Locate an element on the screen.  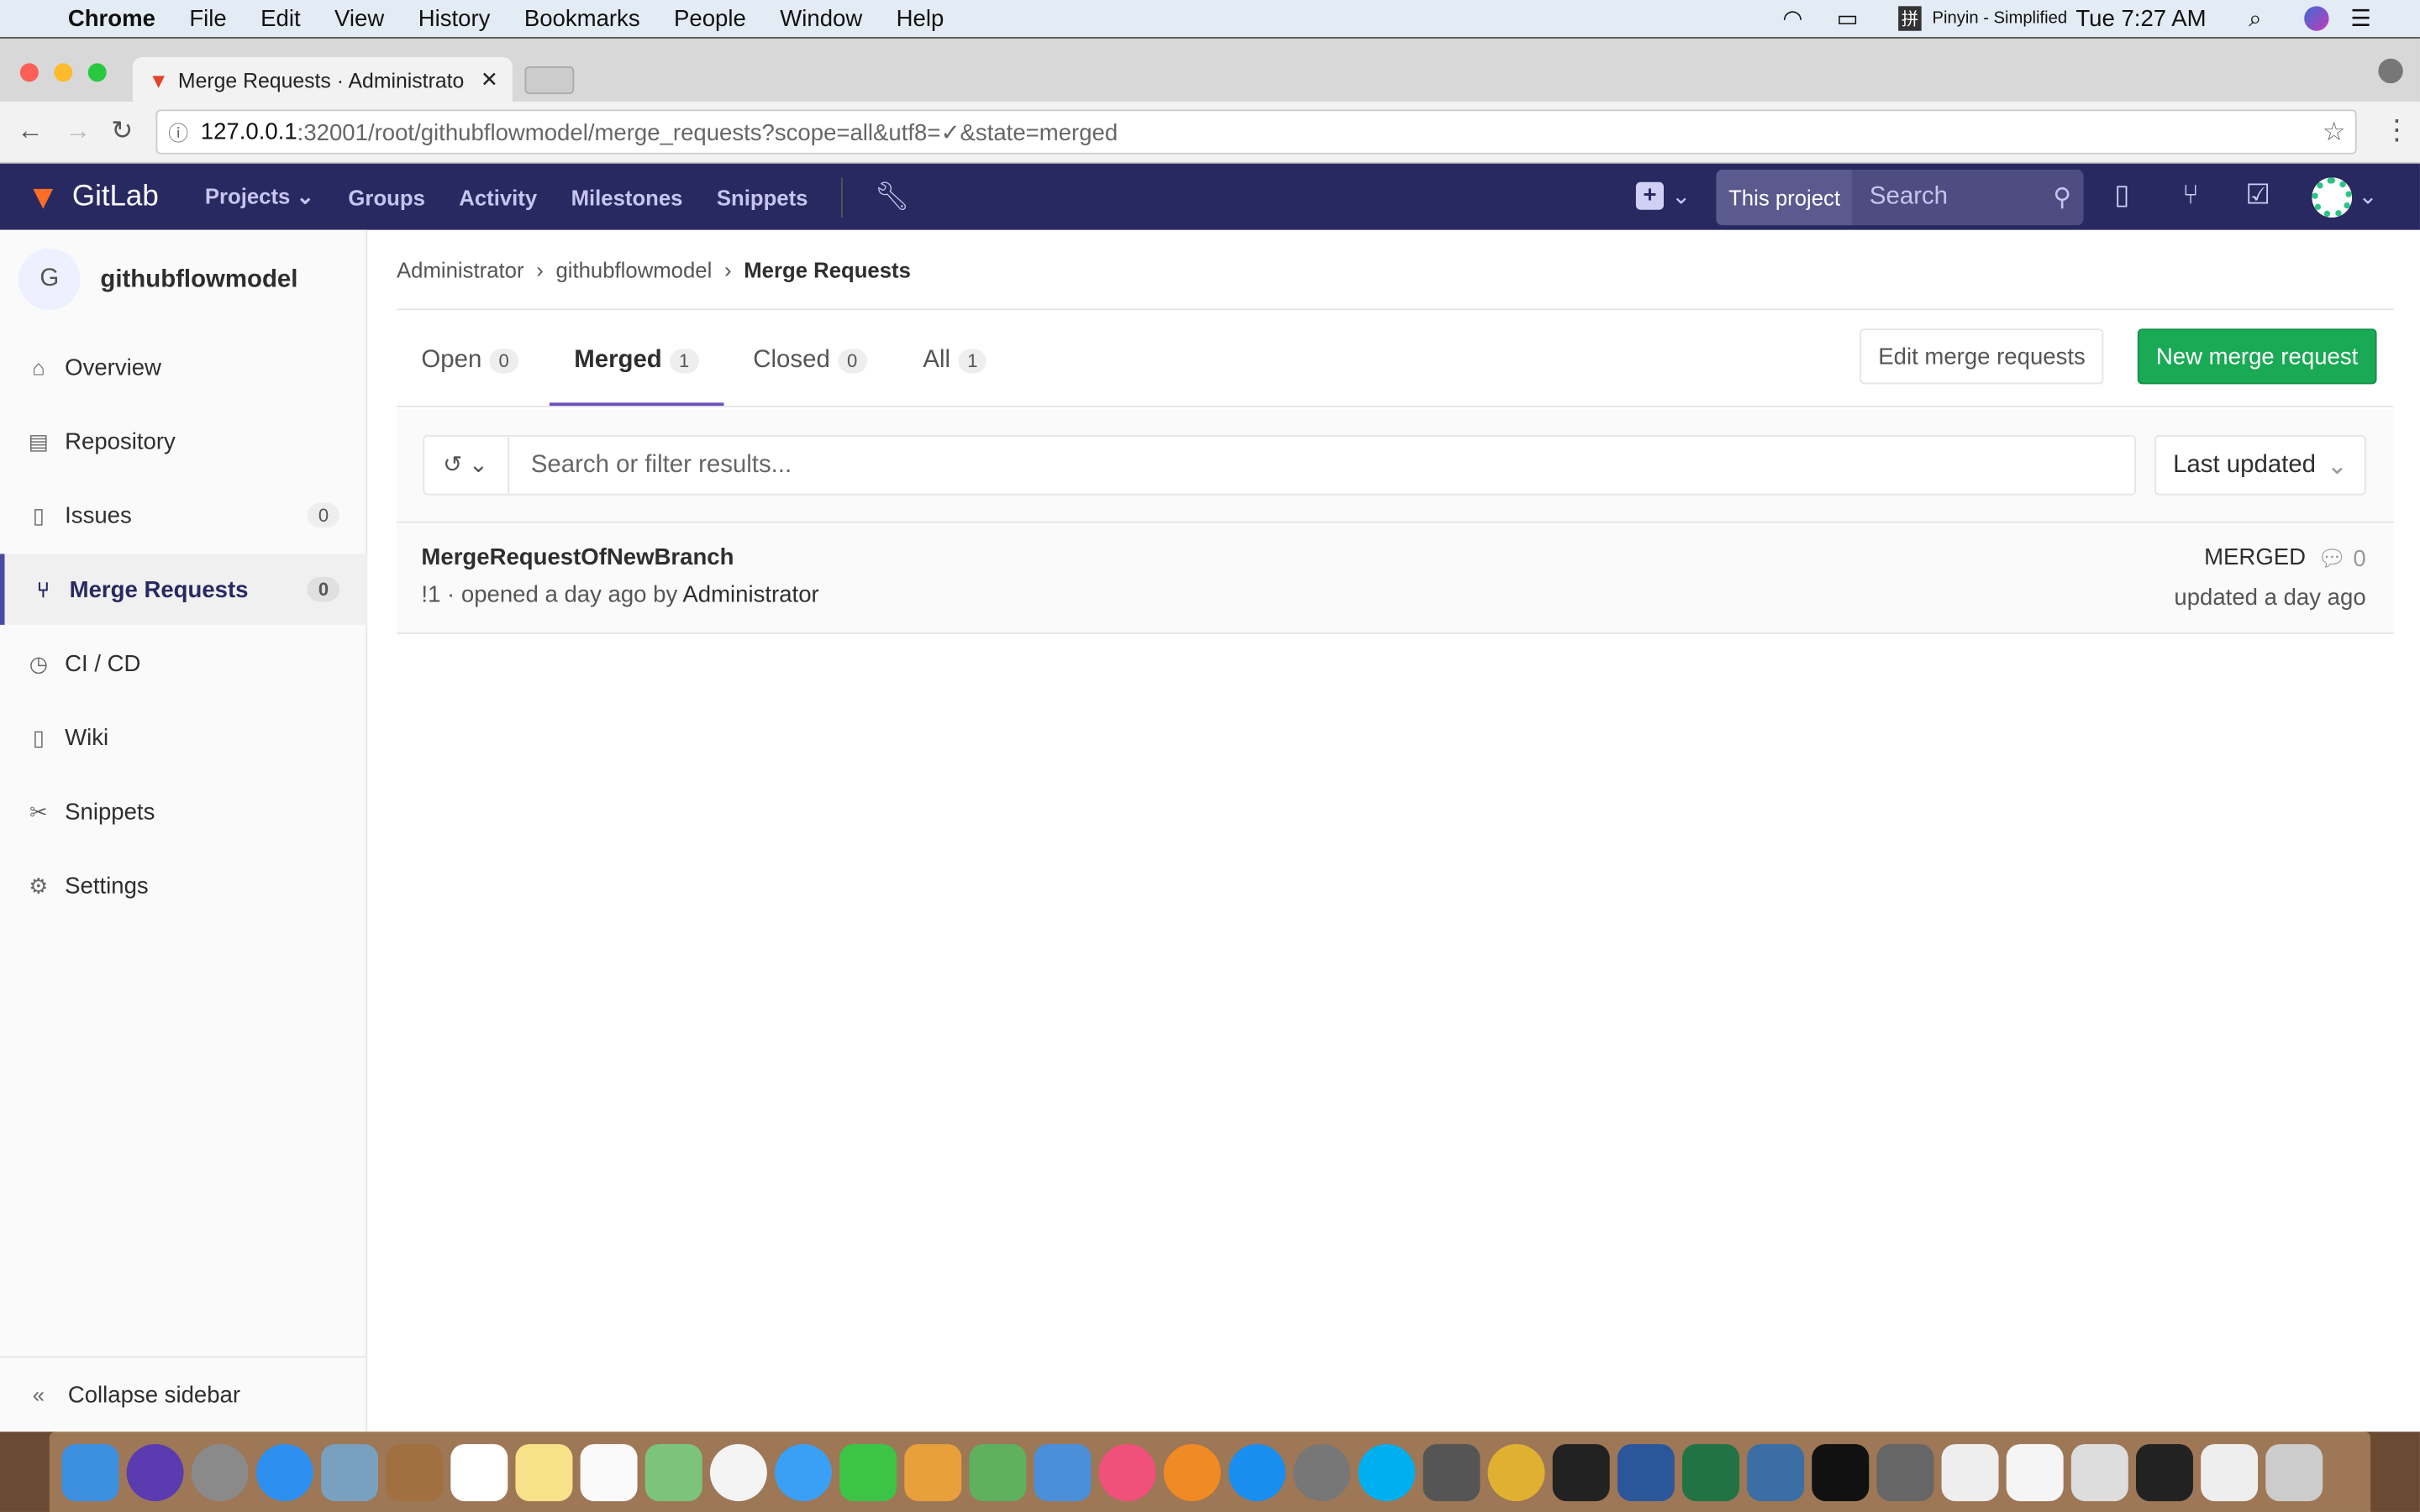
facetime-icon is located at coordinates (868, 1472).